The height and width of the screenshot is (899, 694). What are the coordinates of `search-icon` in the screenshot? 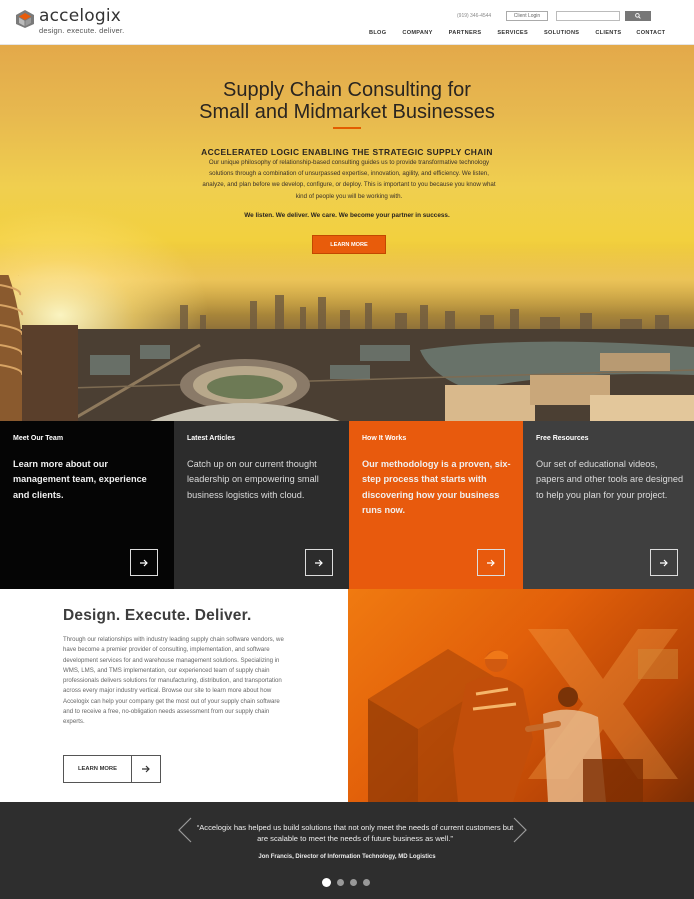 It's located at (638, 16).